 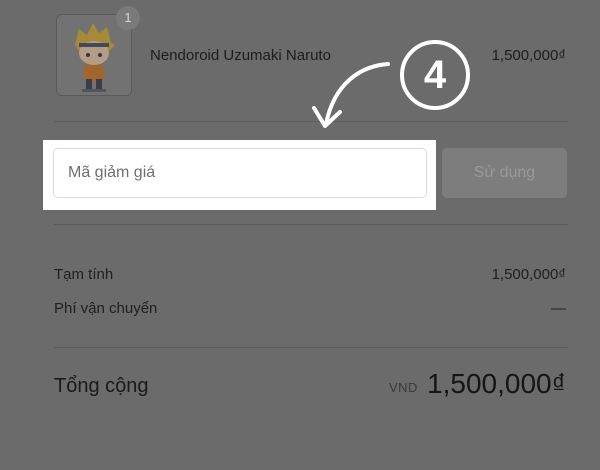 I want to click on apply-discount-button: Sử dụng, so click(x=504, y=173).